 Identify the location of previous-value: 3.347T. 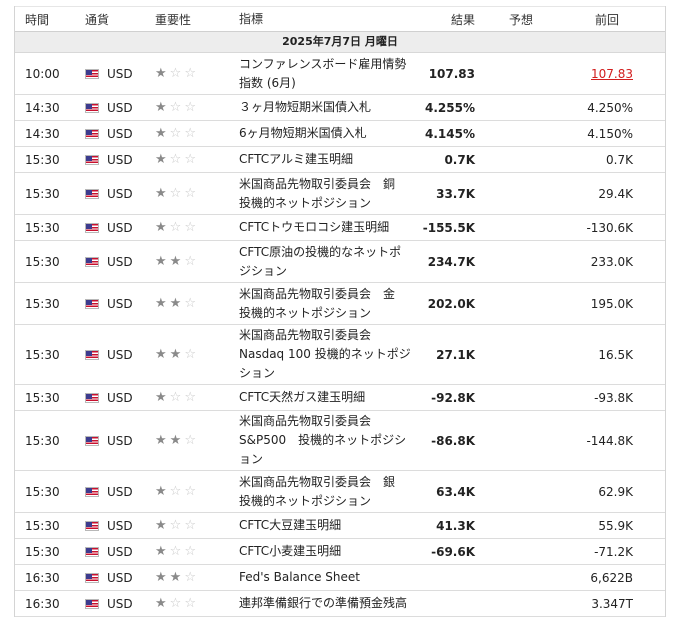
(590, 604).